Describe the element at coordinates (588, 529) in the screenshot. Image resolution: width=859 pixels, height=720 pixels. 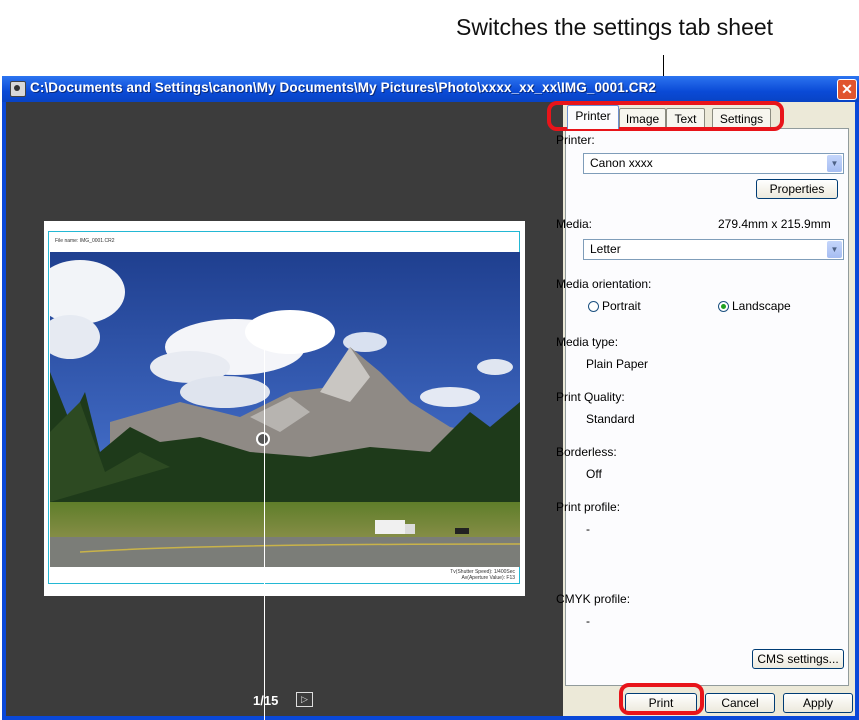
I see `print-profile-value: -` at that location.